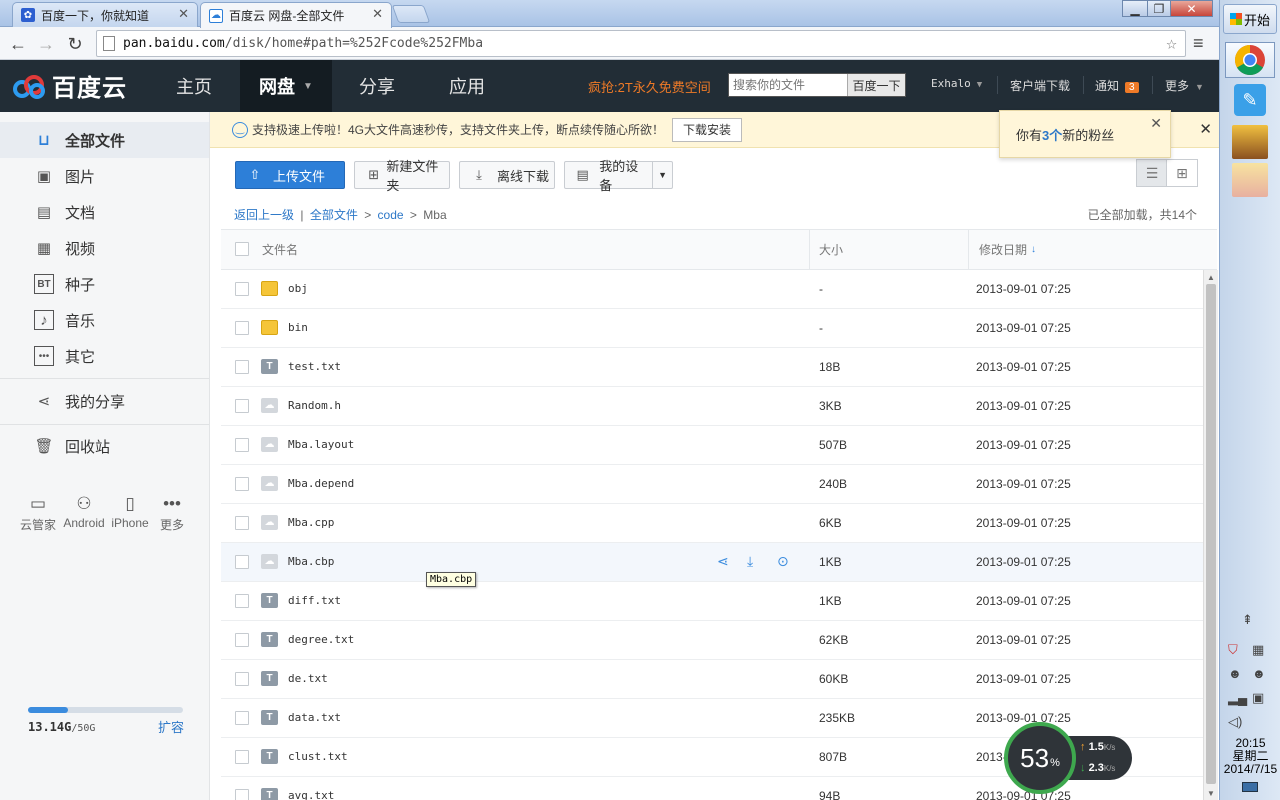 Image resolution: width=1280 pixels, height=800 pixels. Describe the element at coordinates (318, 756) in the screenshot. I see `file-name: clust.txt` at that location.